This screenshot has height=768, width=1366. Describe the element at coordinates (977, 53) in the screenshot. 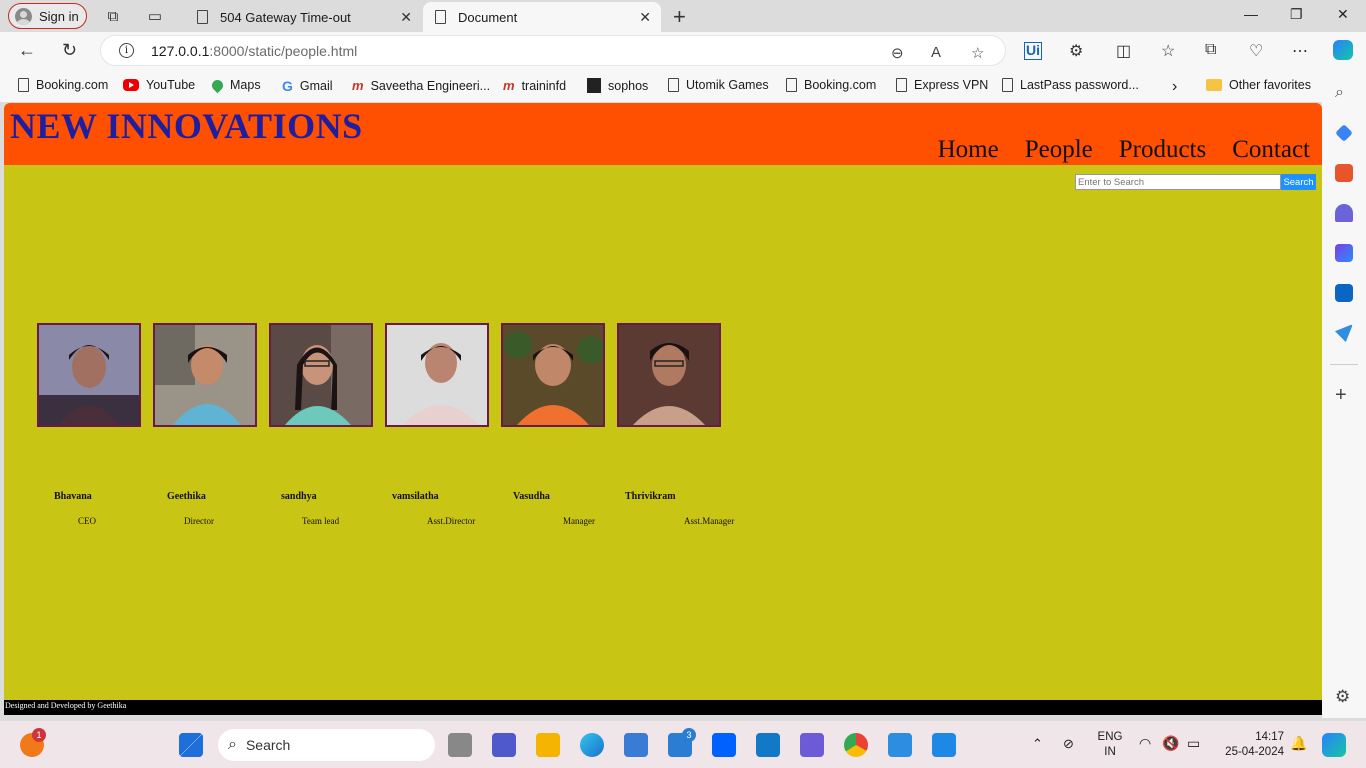

I see `favorite-star-icon: ☆` at that location.